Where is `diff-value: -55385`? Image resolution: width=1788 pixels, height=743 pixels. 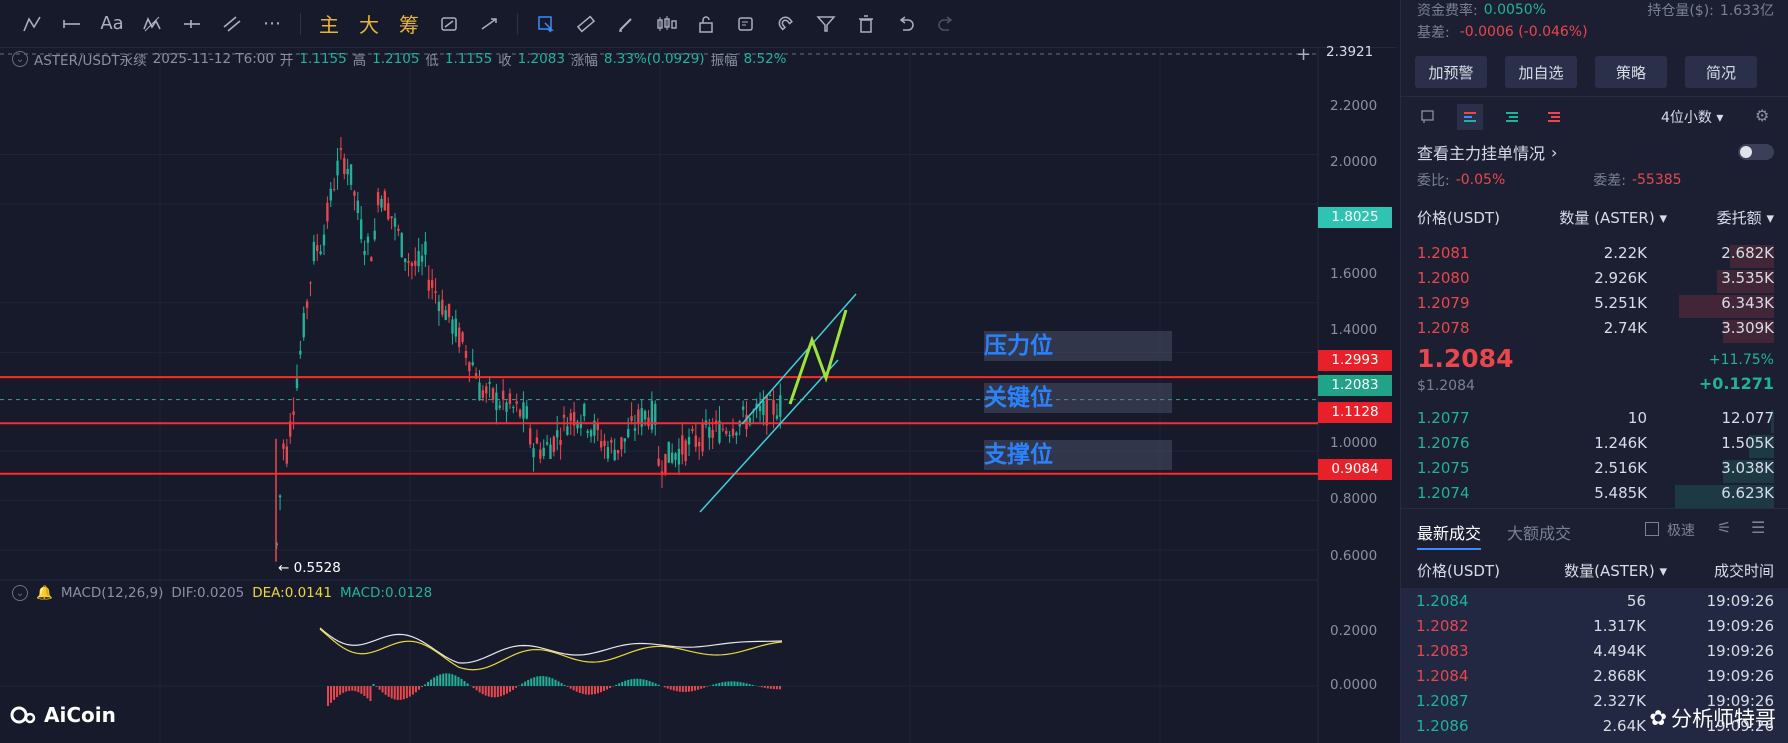 diff-value: -55385 is located at coordinates (1656, 180).